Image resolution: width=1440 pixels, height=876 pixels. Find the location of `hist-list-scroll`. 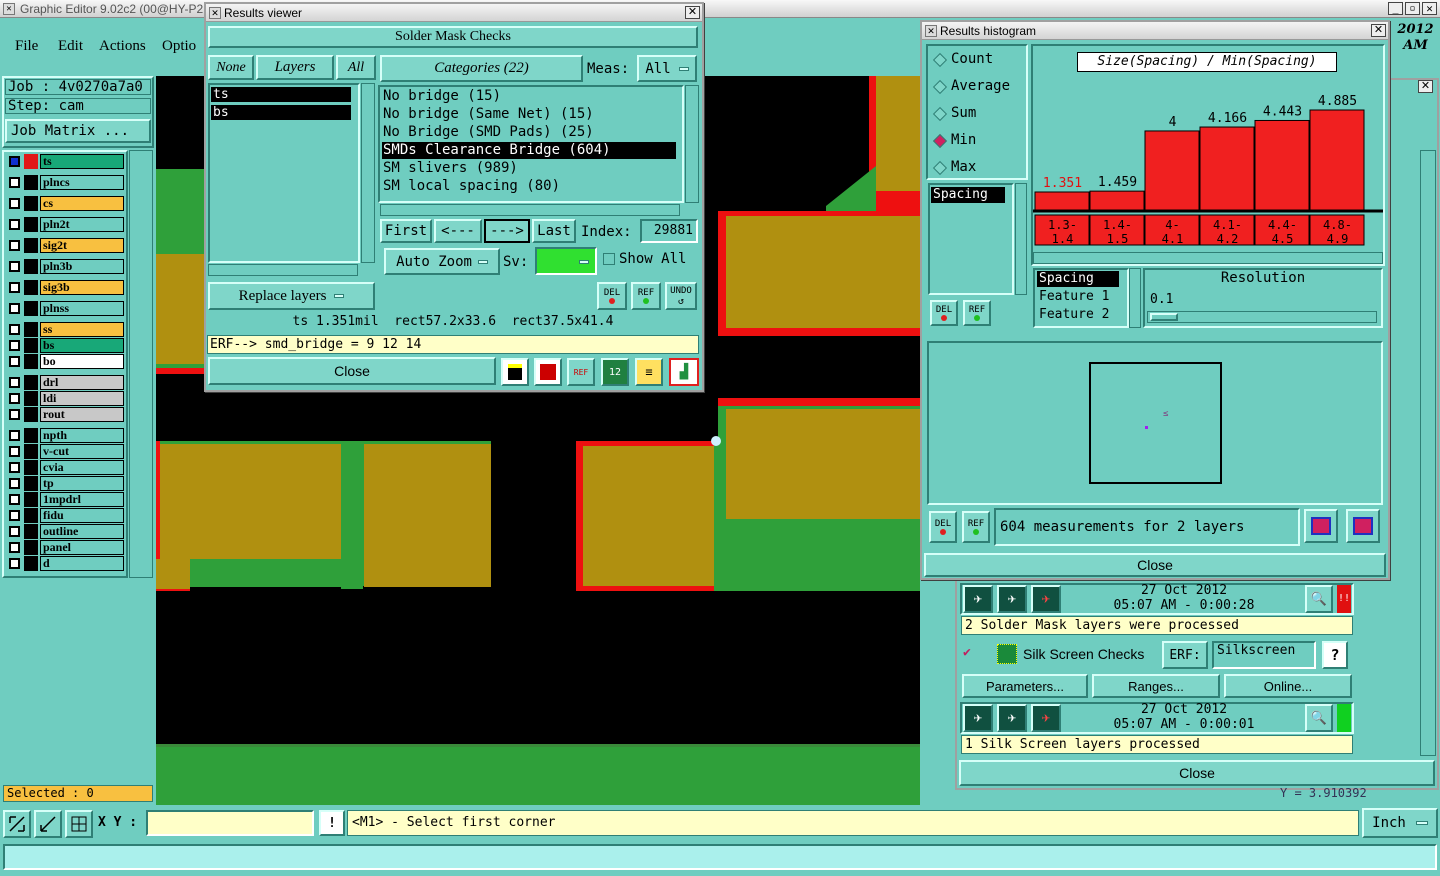

hist-list-scroll is located at coordinates (1021, 239).